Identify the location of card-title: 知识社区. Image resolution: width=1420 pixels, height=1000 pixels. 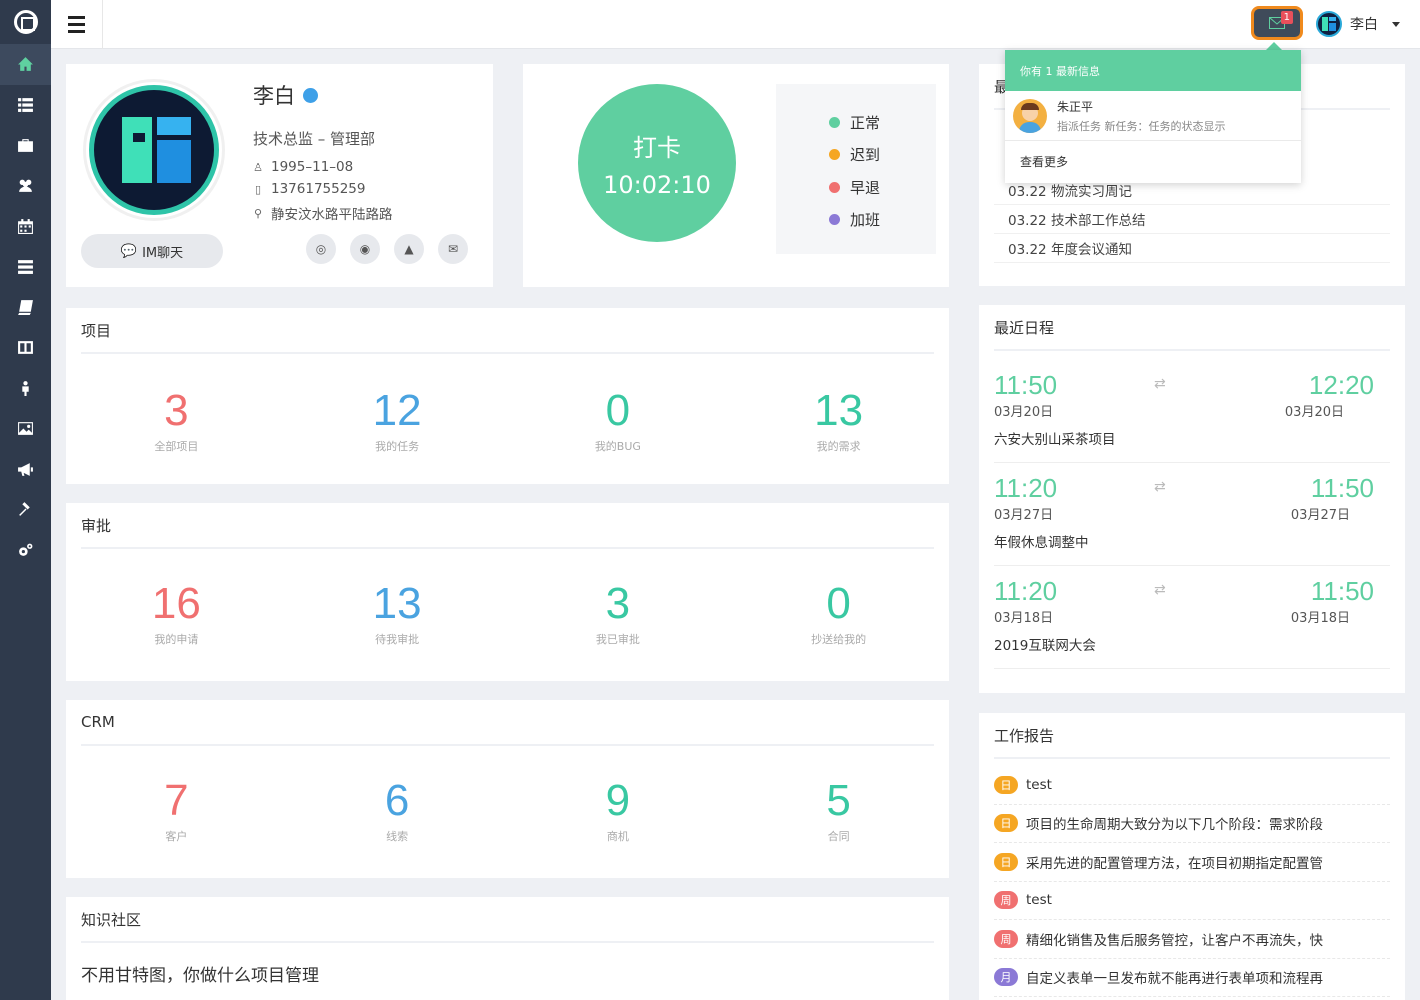
(507, 920).